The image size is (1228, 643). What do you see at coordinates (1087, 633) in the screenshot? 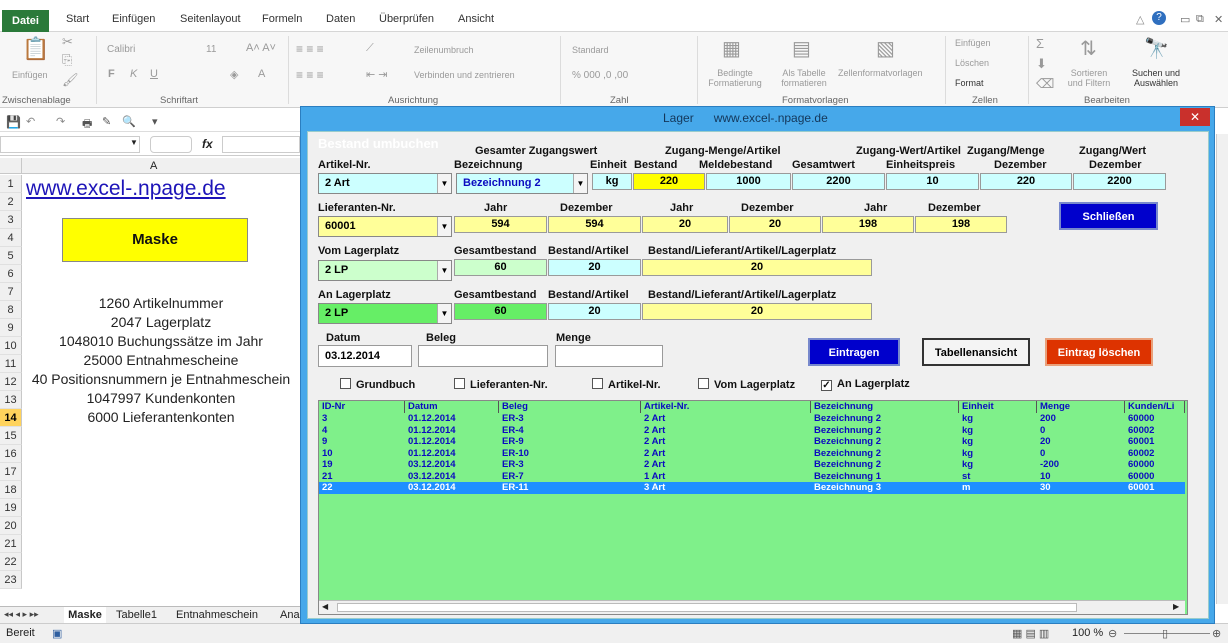
I see `zoom-level: 100 %` at bounding box center [1087, 633].